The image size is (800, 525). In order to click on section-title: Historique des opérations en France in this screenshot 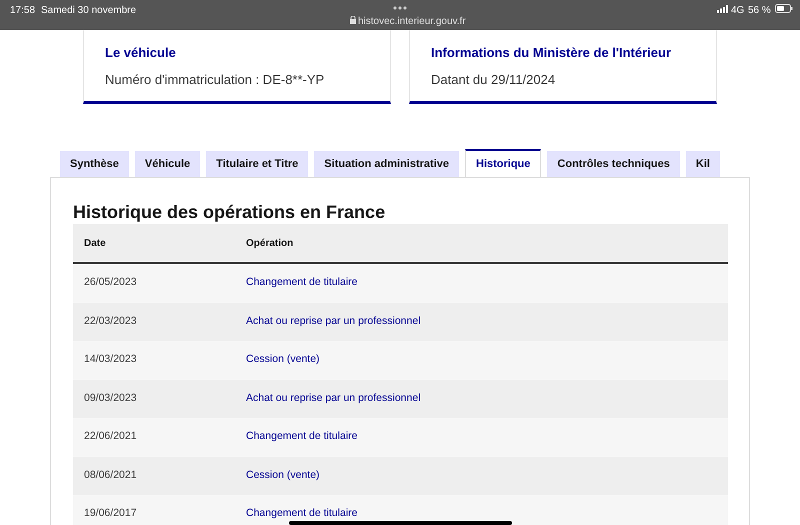, I will do `click(229, 212)`.